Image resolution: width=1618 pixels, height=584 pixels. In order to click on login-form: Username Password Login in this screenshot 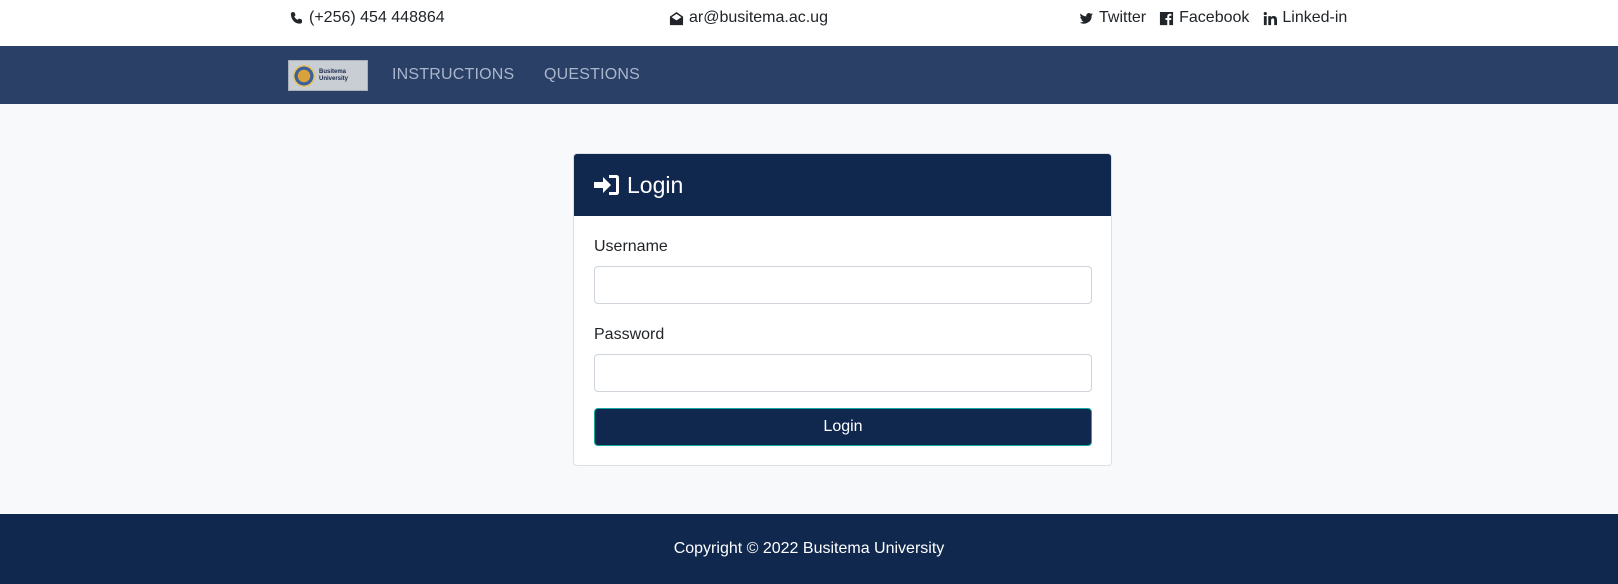, I will do `click(842, 331)`.